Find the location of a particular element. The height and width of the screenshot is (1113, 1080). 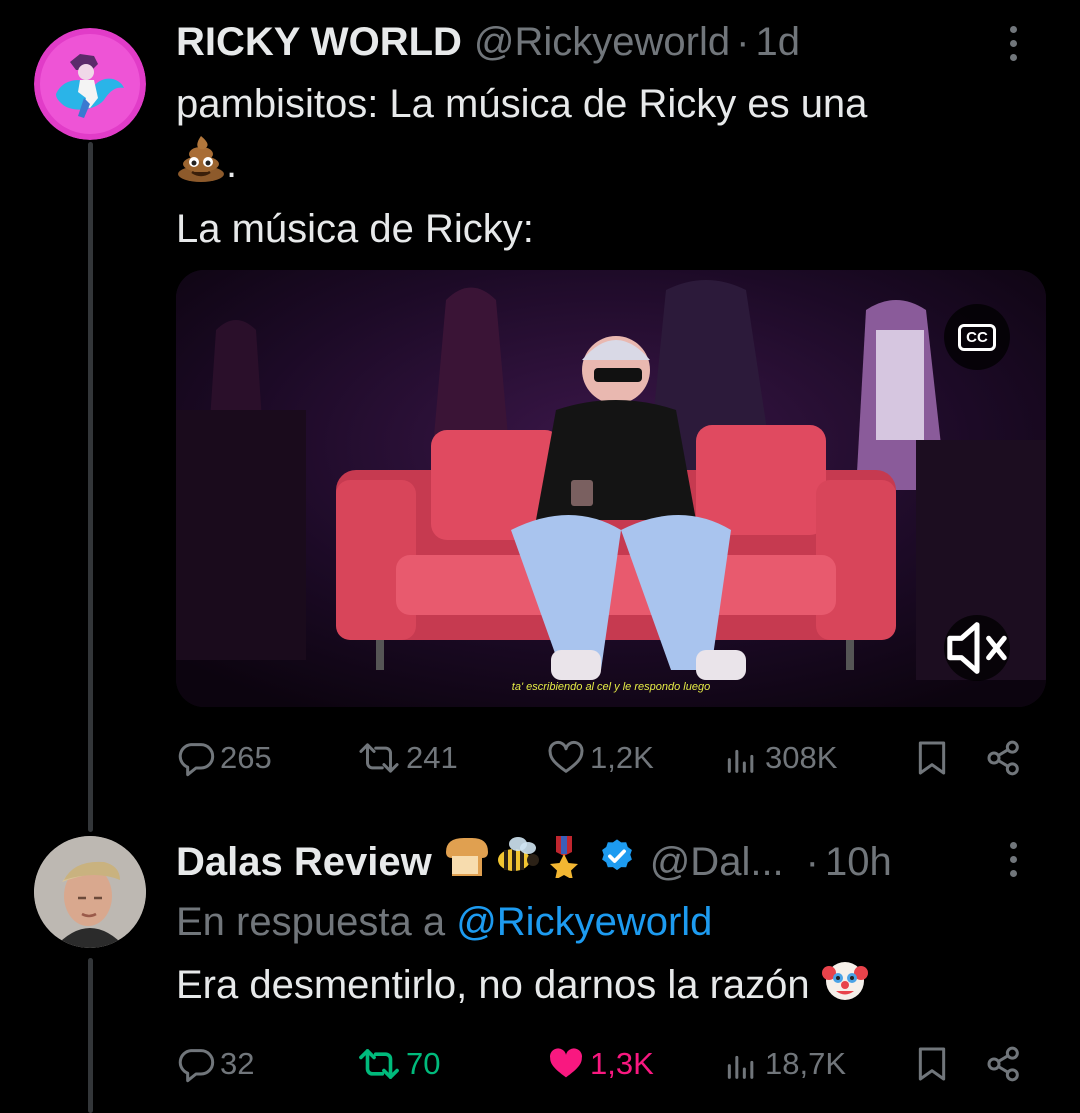

retweet-count: 241 is located at coordinates (432, 757).